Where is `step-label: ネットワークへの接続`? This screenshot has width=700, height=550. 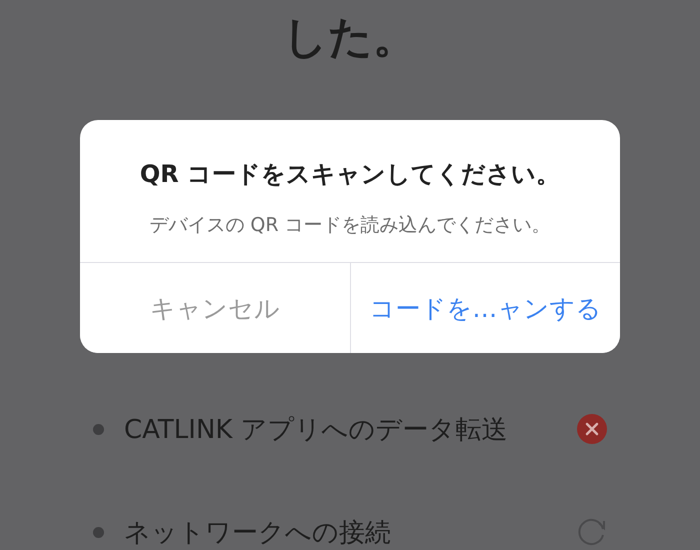
step-label: ネットワークへの接続 is located at coordinates (257, 533).